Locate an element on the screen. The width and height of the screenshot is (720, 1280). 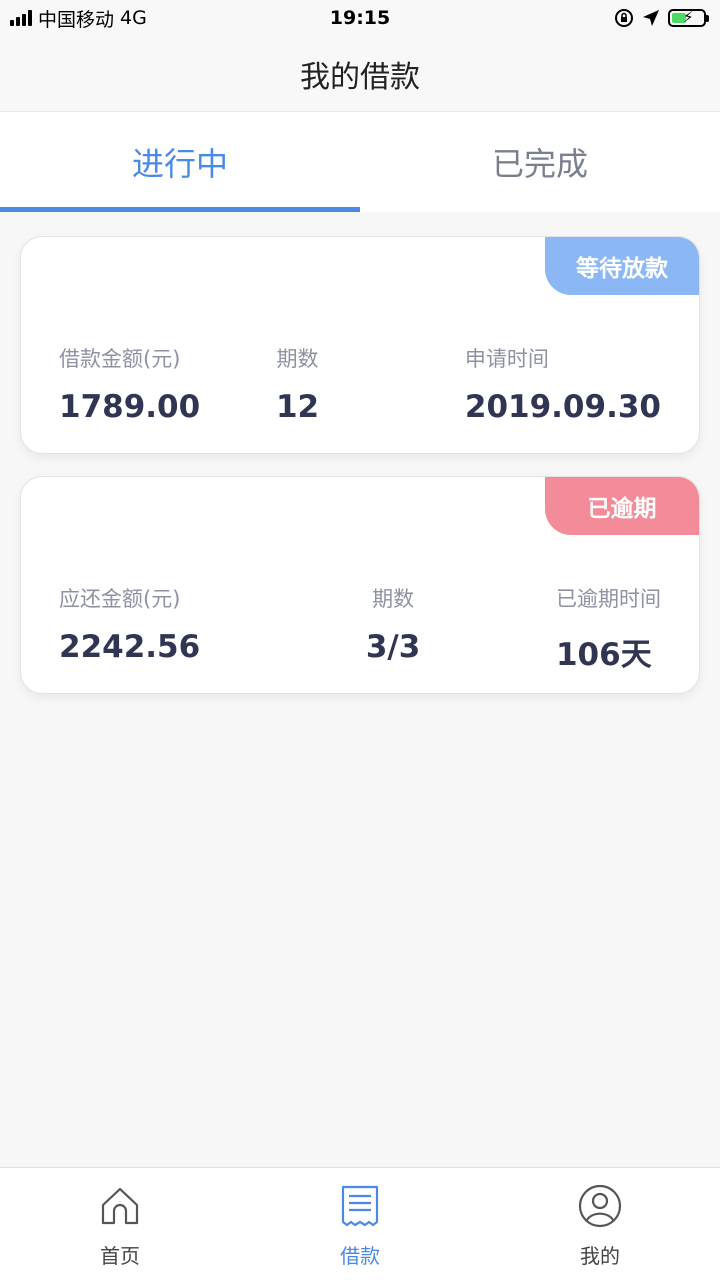
tab-loan: 借款 is located at coordinates (360, 1224).